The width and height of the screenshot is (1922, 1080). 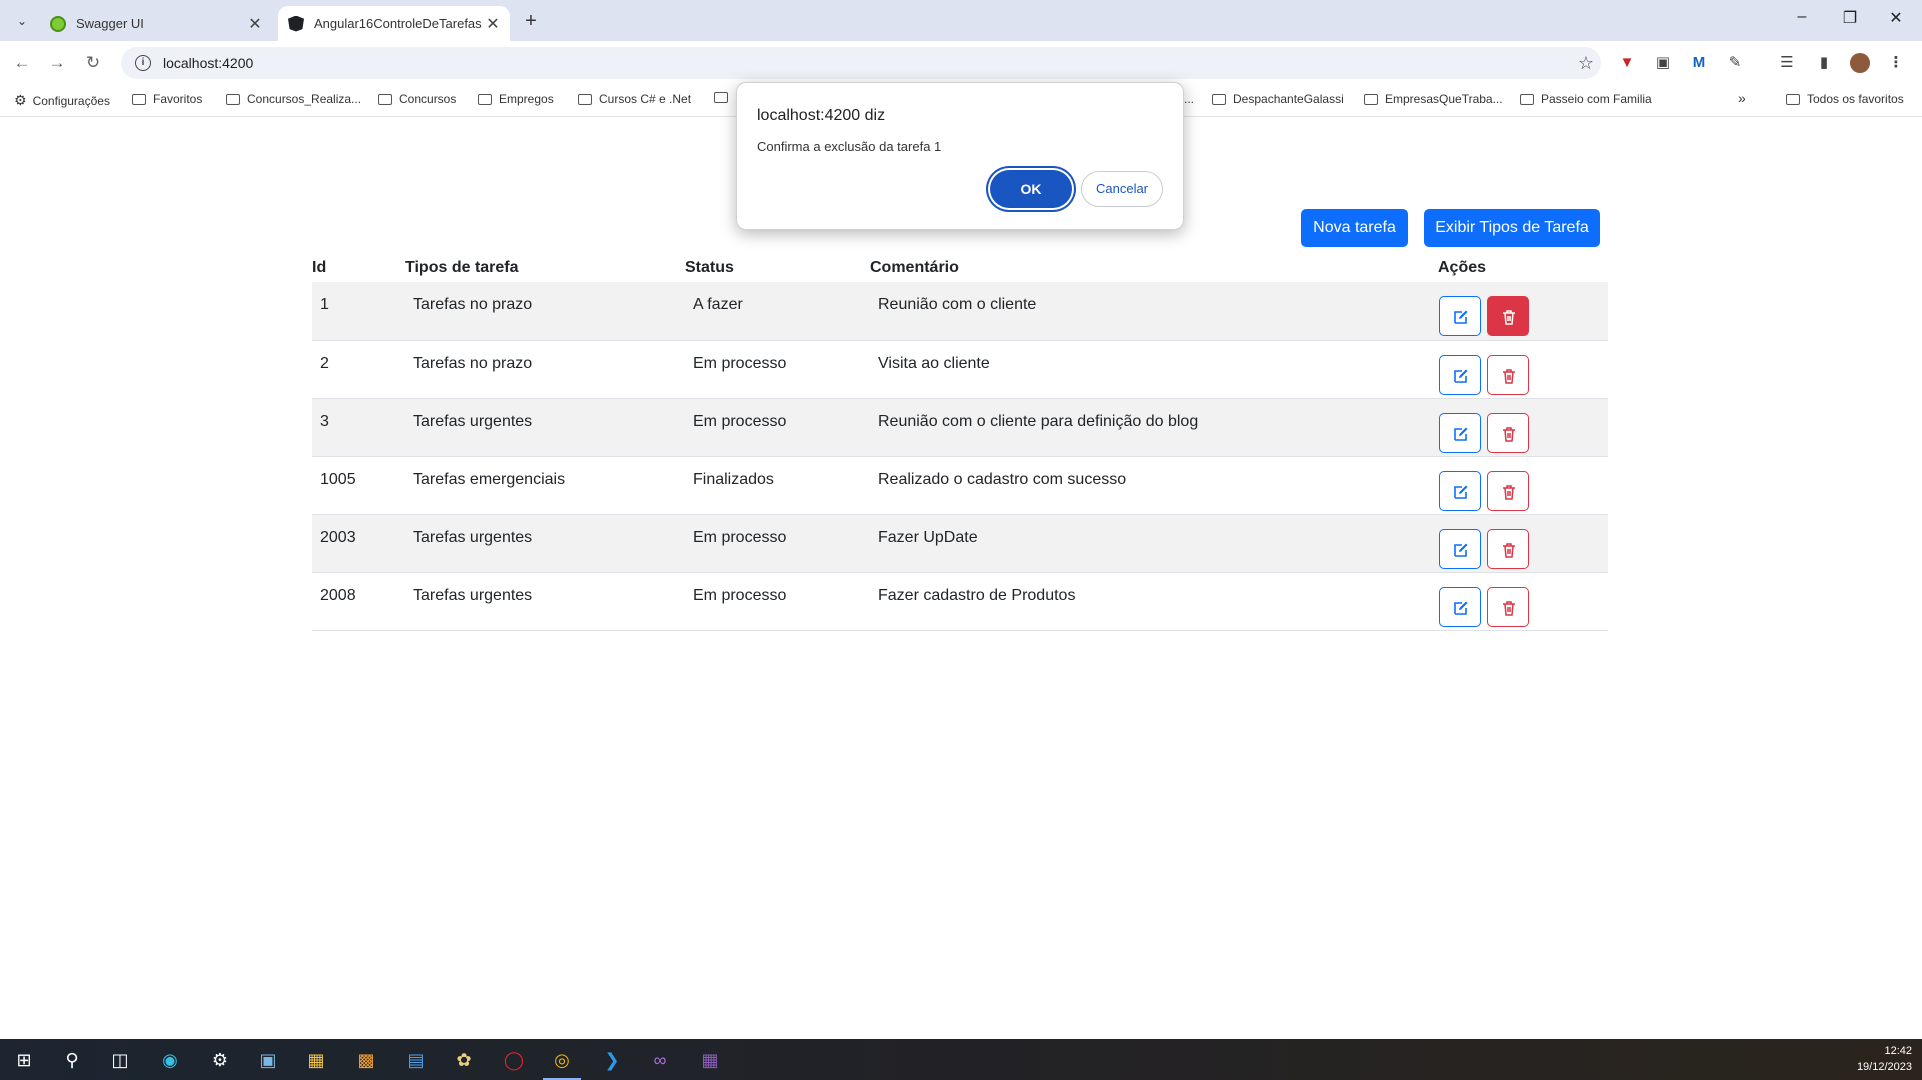 I want to click on cell-tipo: Tarefas no prazo, so click(x=545, y=369).